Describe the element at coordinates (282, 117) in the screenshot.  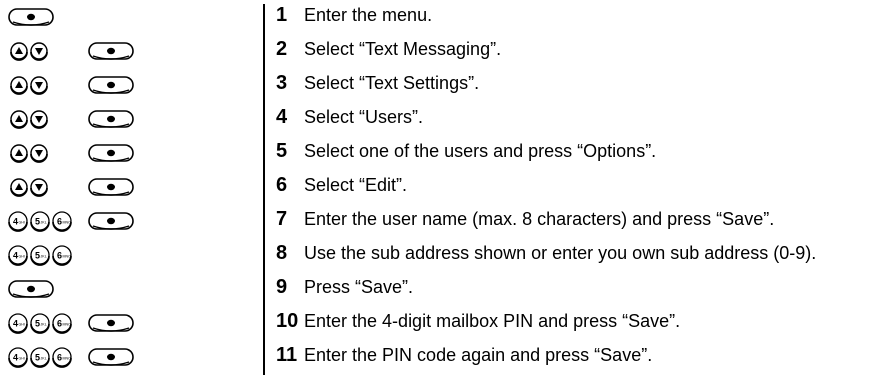
I see `step-number: 4` at that location.